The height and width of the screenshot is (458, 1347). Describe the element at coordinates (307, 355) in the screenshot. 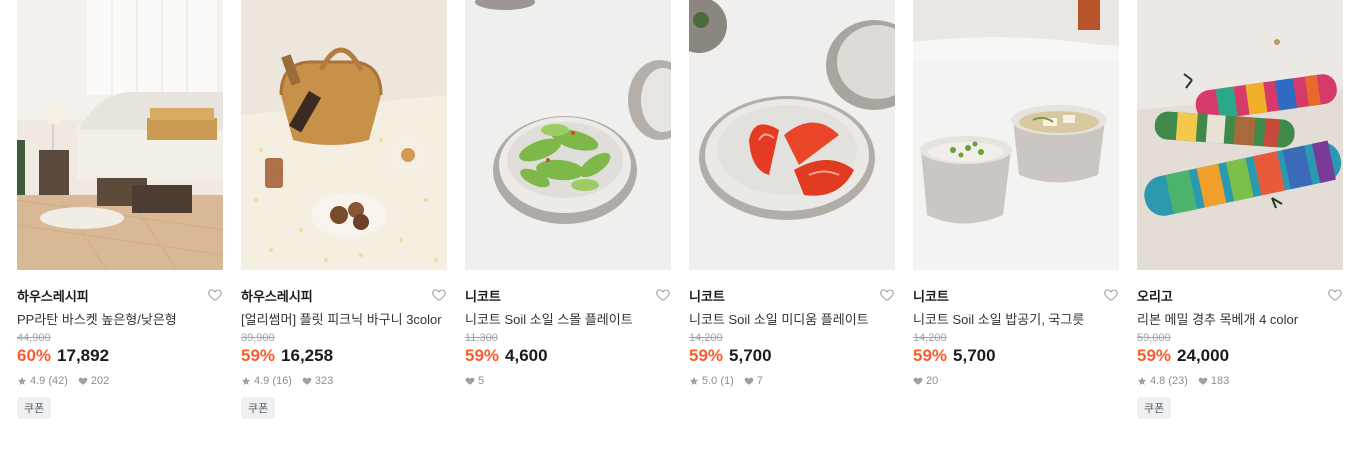

I see `sale-price: 16,258` at that location.